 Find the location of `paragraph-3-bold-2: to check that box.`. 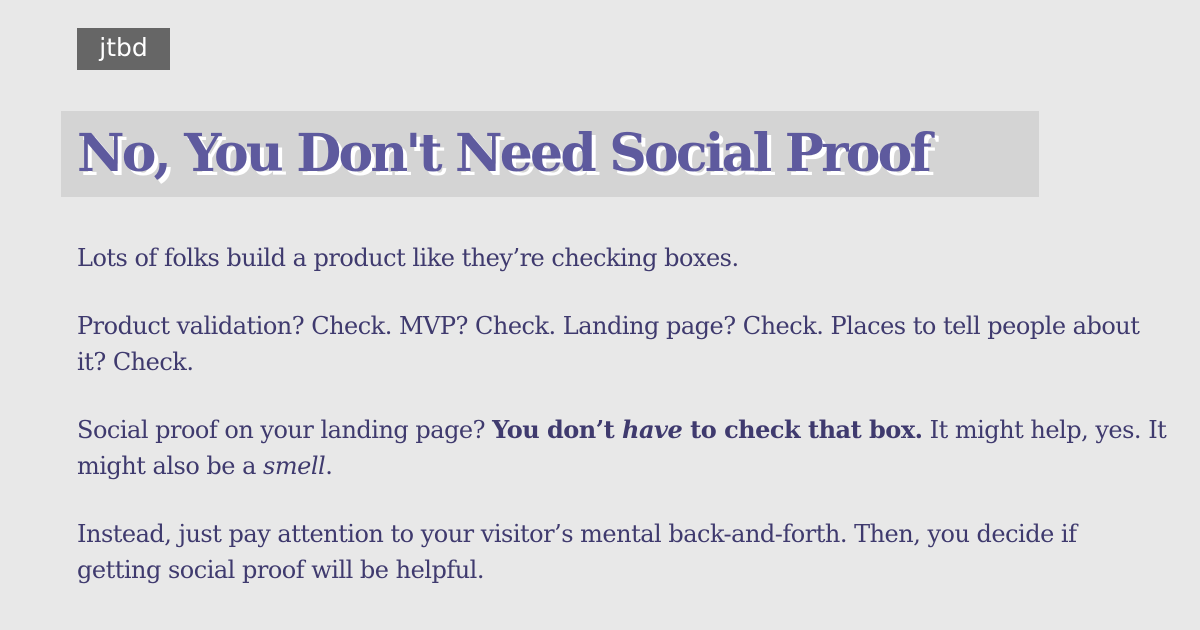

paragraph-3-bold-2: to check that box. is located at coordinates (802, 429).